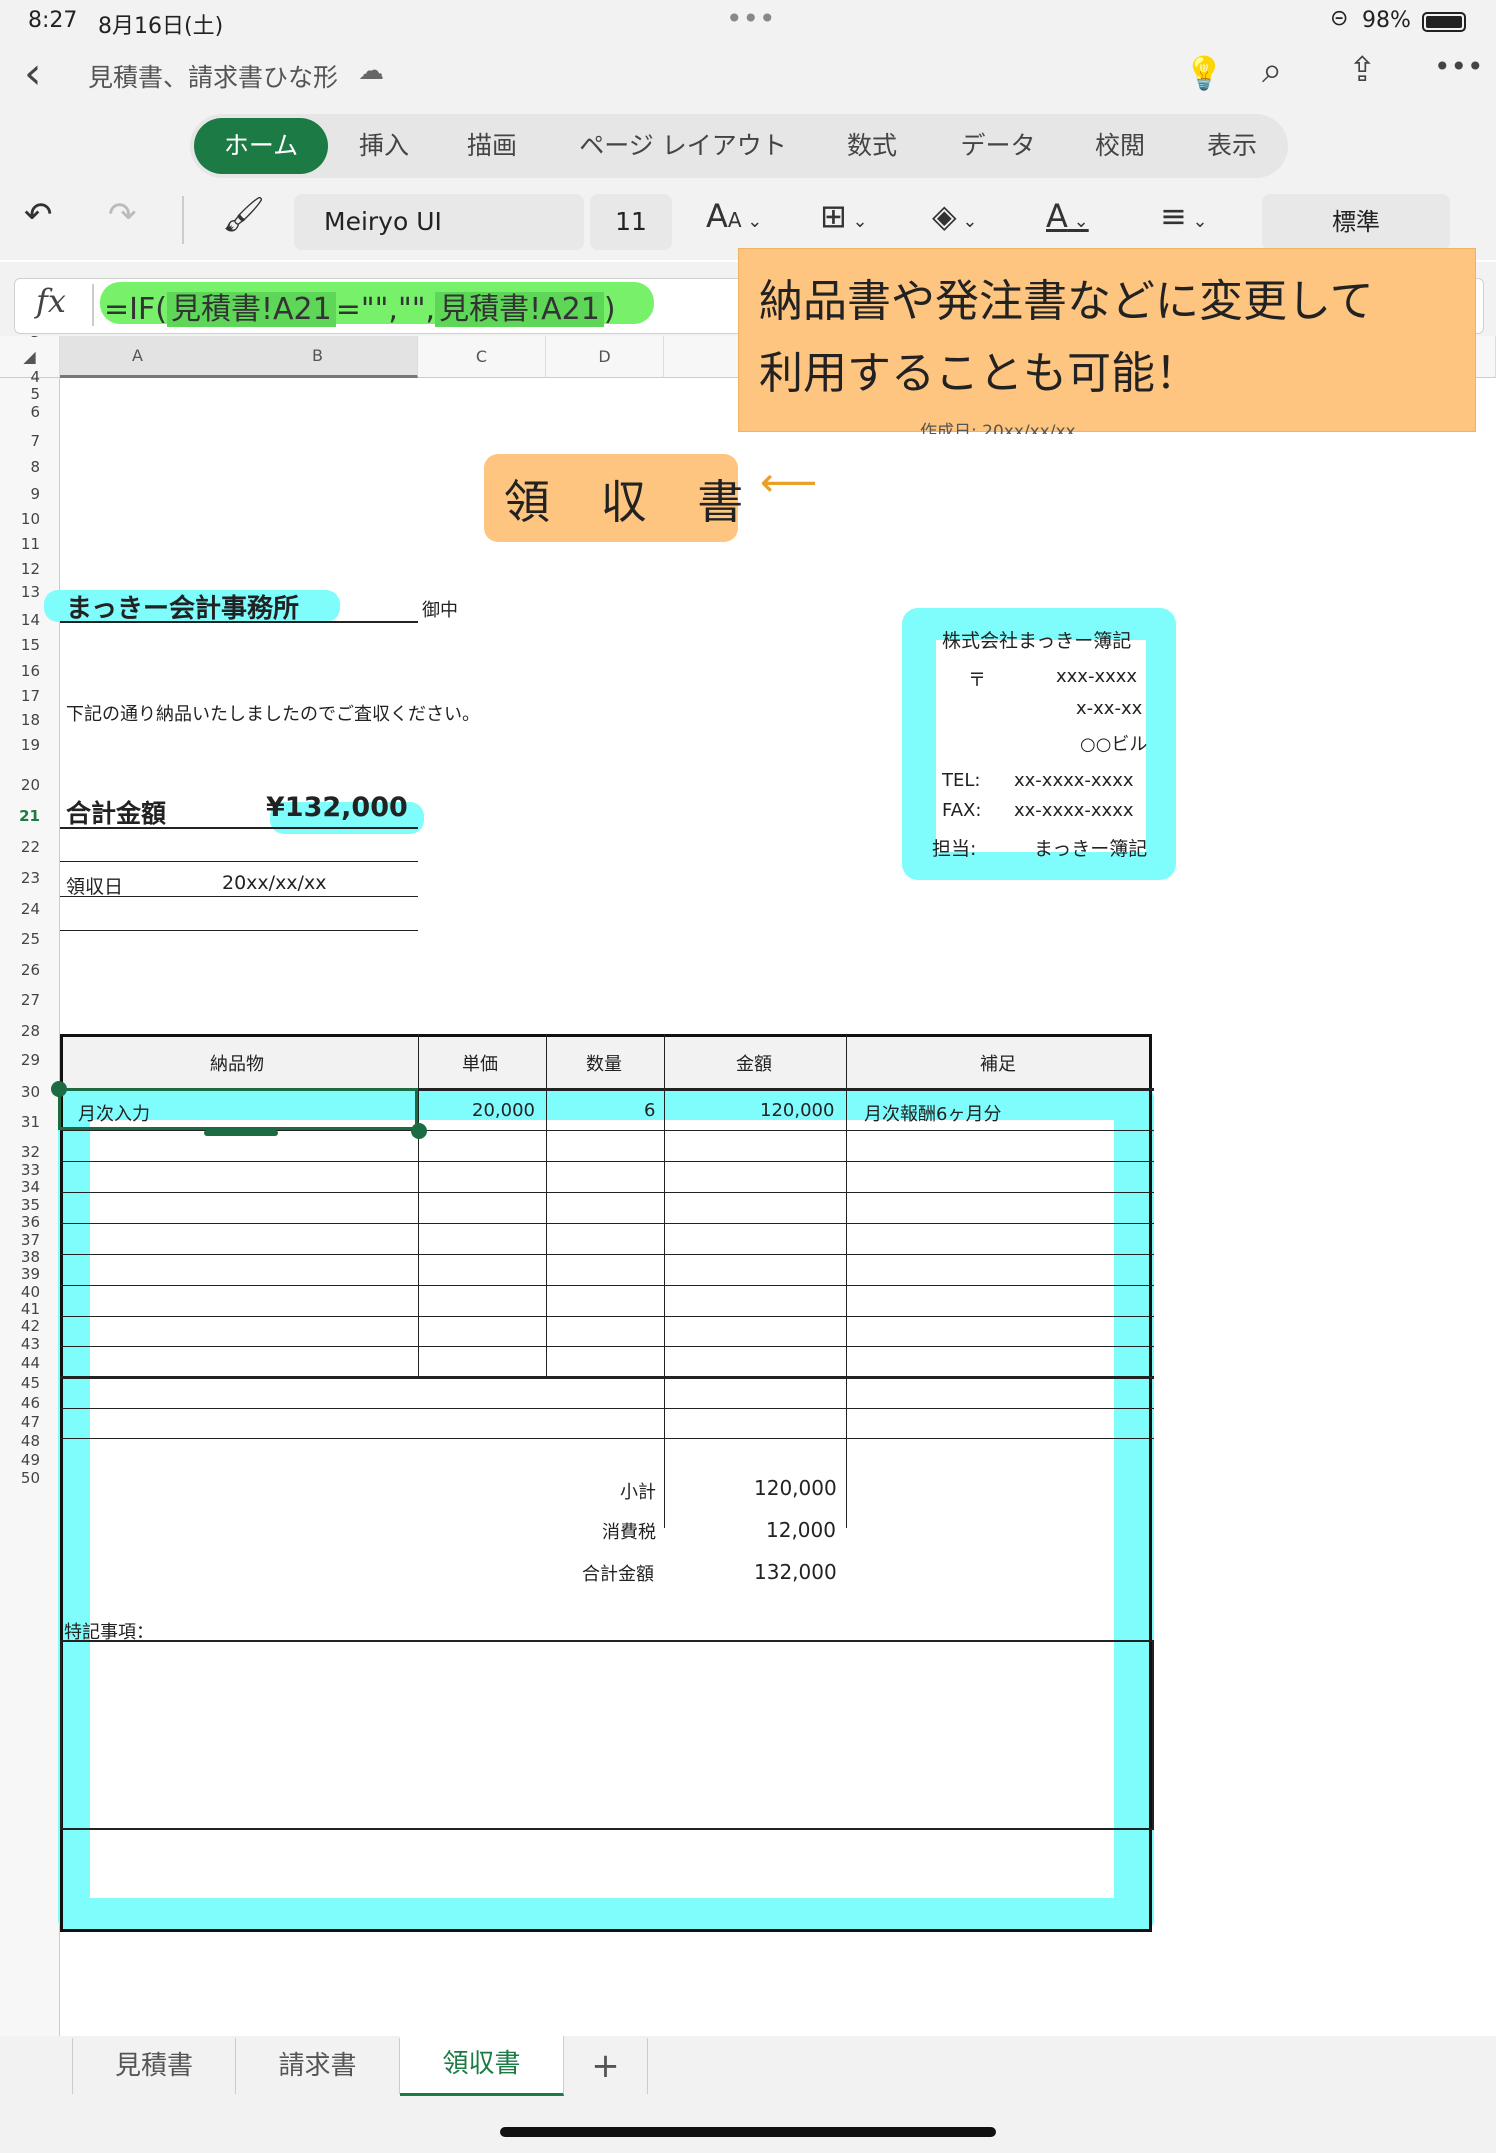 The width and height of the screenshot is (1496, 2153). Describe the element at coordinates (20, 1363) in the screenshot. I see `row-header: 44` at that location.